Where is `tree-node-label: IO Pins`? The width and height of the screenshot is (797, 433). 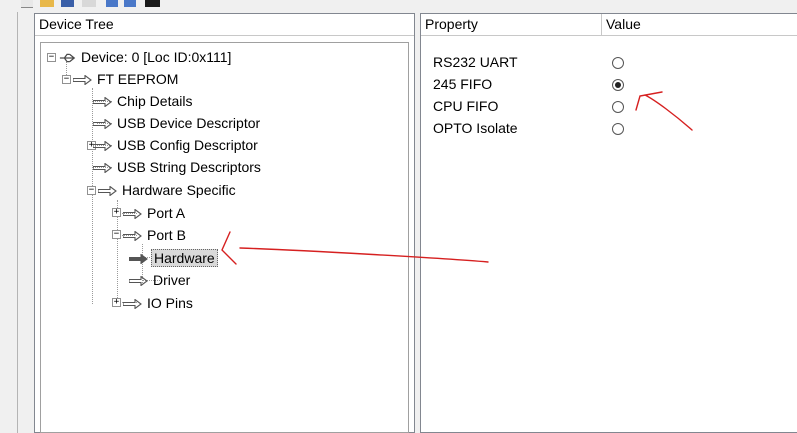 tree-node-label: IO Pins is located at coordinates (170, 303).